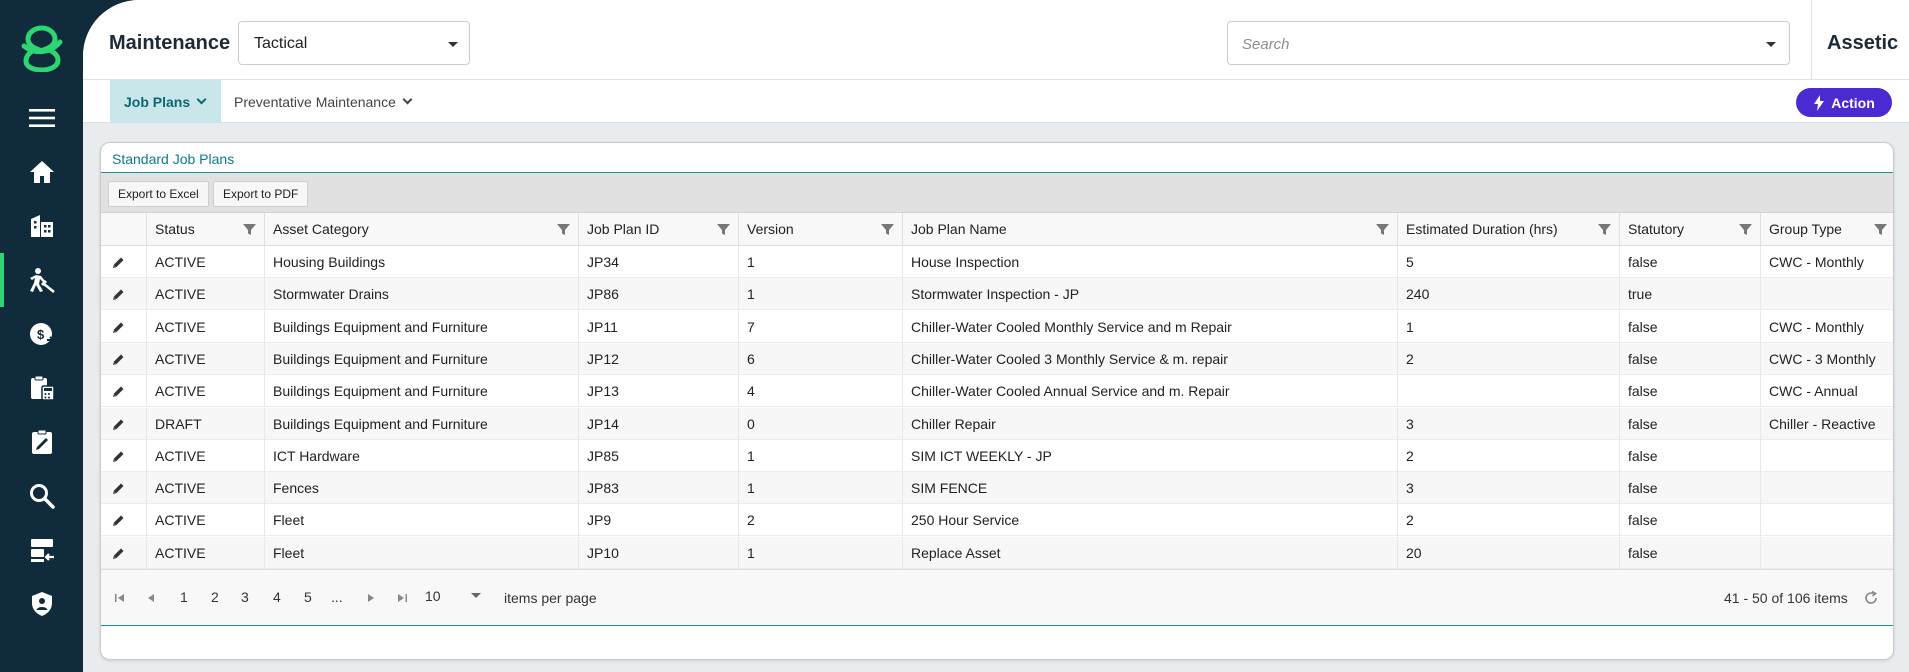 Image resolution: width=1909 pixels, height=672 pixels. Describe the element at coordinates (1844, 102) in the screenshot. I see `action-button: Action` at that location.